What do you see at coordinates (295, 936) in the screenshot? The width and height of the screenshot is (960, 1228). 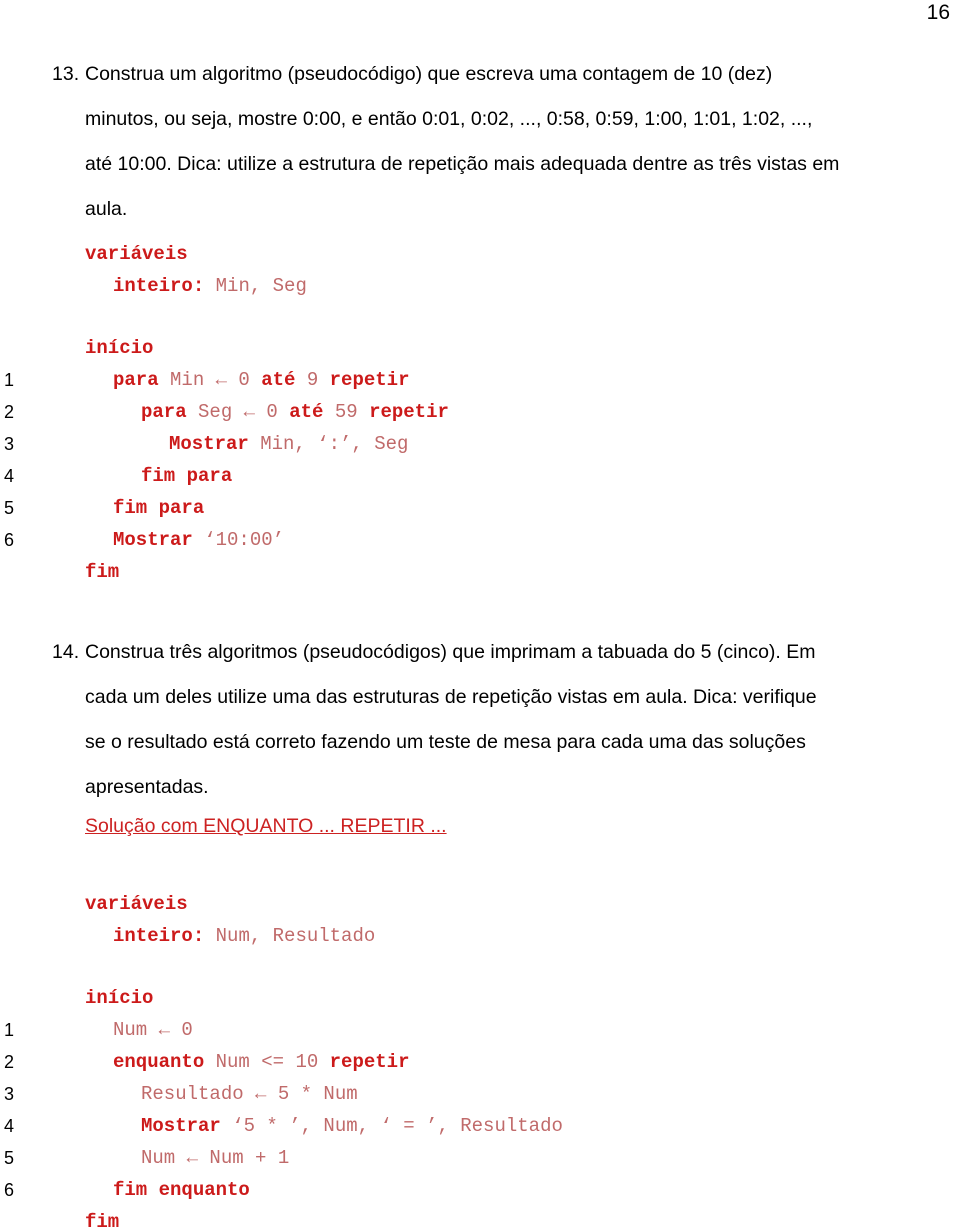 I see `code-identifier: Num, Resultado` at bounding box center [295, 936].